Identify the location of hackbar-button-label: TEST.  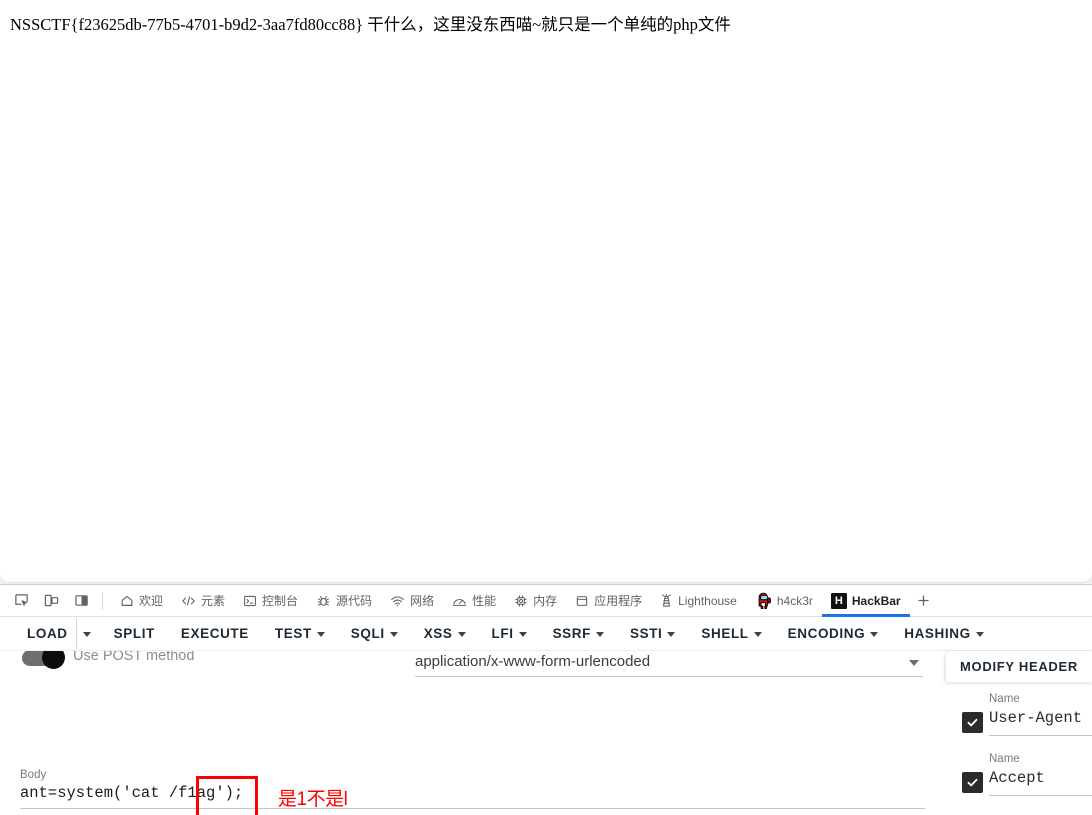
(293, 633).